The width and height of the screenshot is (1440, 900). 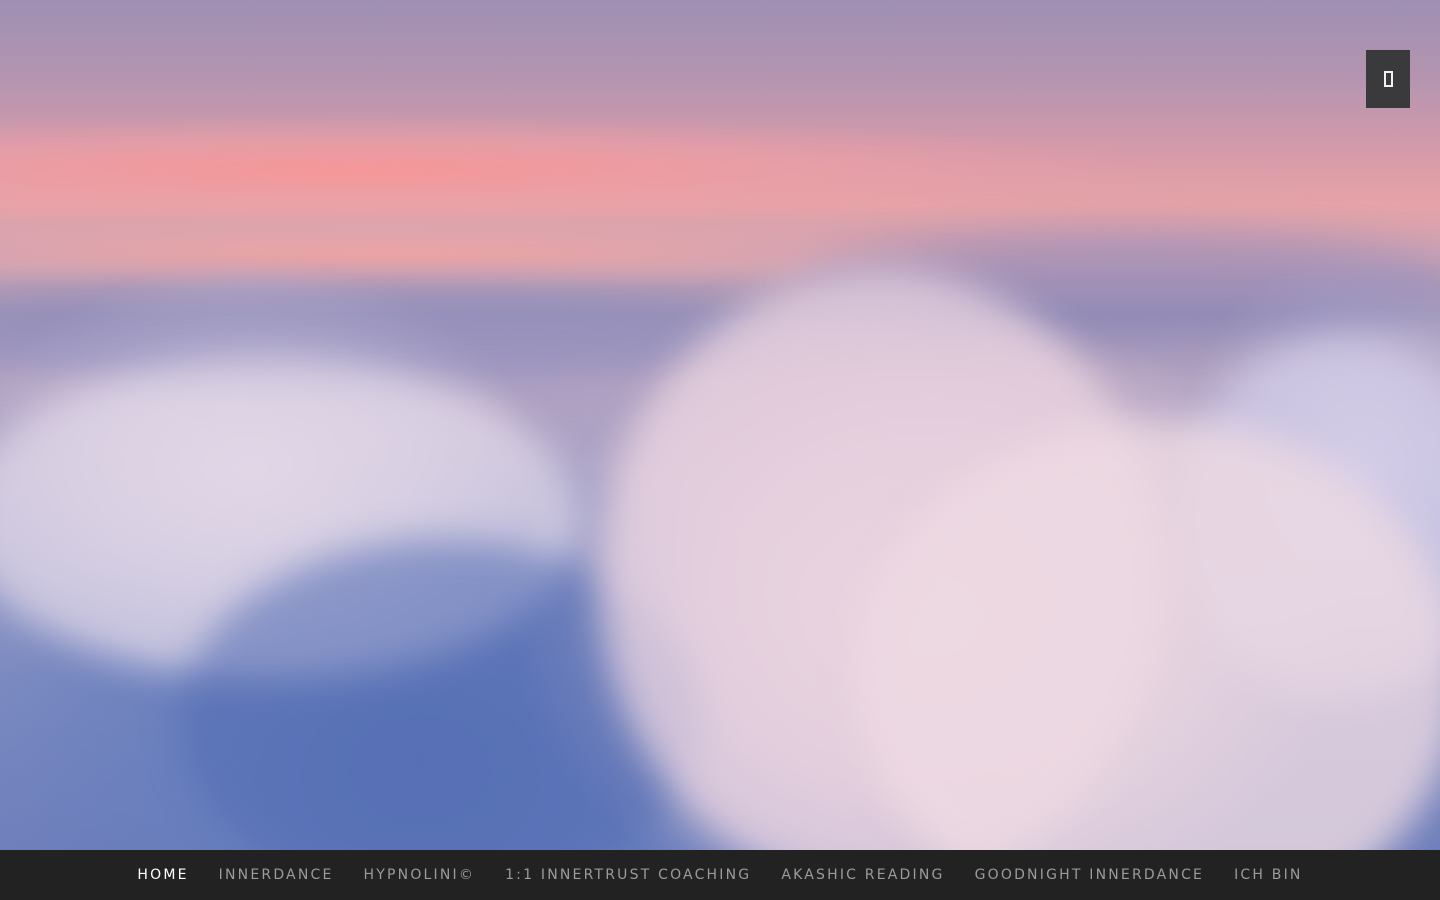 I want to click on nav-item-innerdance: INNERDANCE, so click(x=276, y=875).